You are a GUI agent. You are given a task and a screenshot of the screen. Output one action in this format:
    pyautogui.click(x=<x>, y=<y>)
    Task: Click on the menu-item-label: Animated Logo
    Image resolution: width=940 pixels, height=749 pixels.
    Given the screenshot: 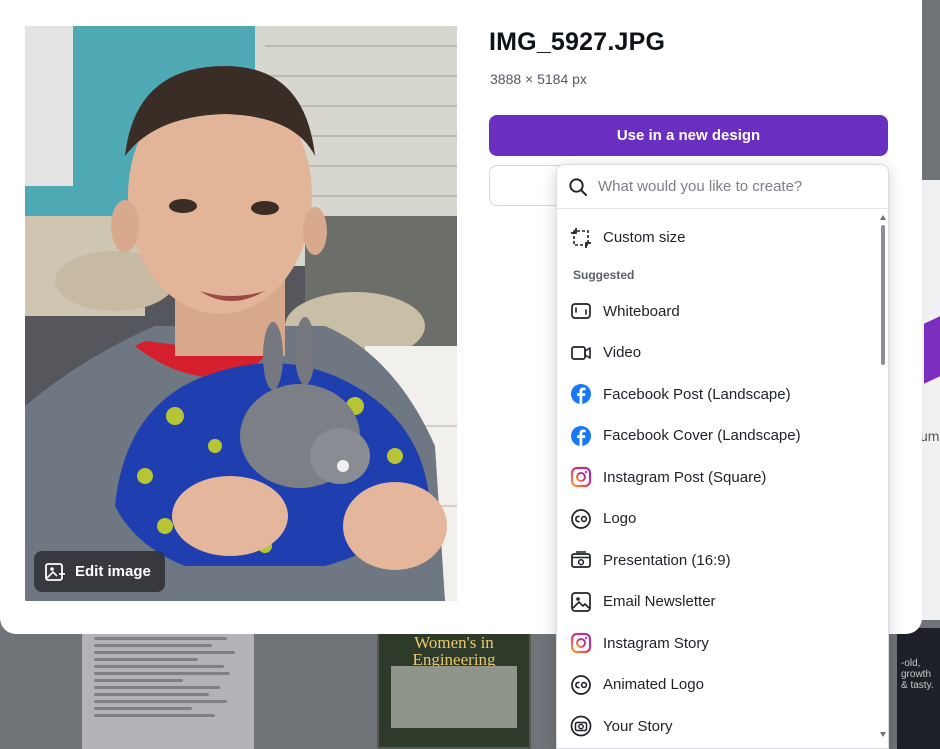 What is the action you would take?
    pyautogui.click(x=653, y=685)
    